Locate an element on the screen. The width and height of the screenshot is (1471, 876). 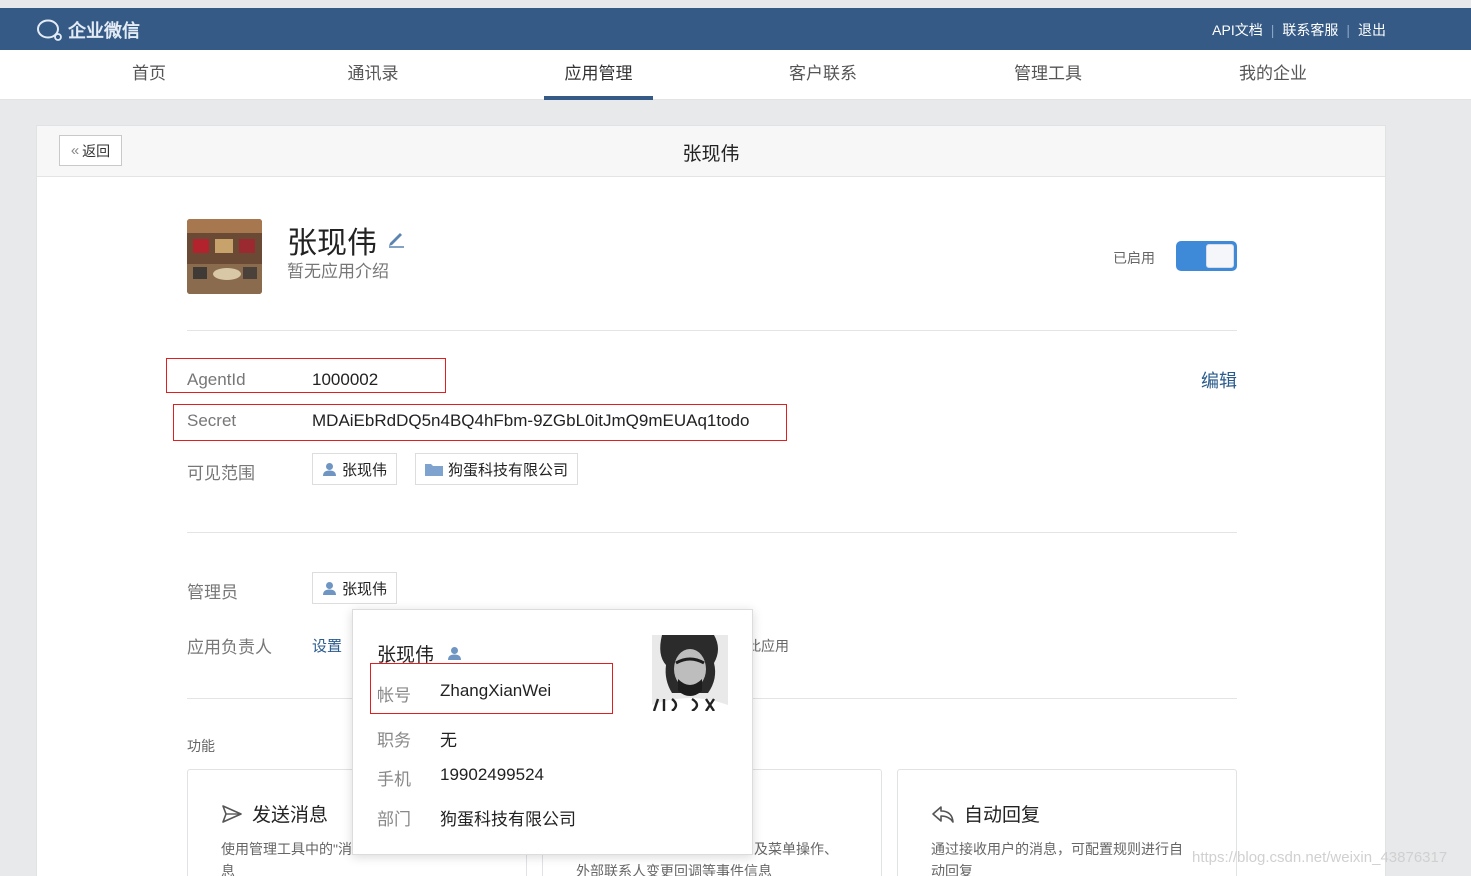
logout-link: 退出 is located at coordinates (1372, 30).